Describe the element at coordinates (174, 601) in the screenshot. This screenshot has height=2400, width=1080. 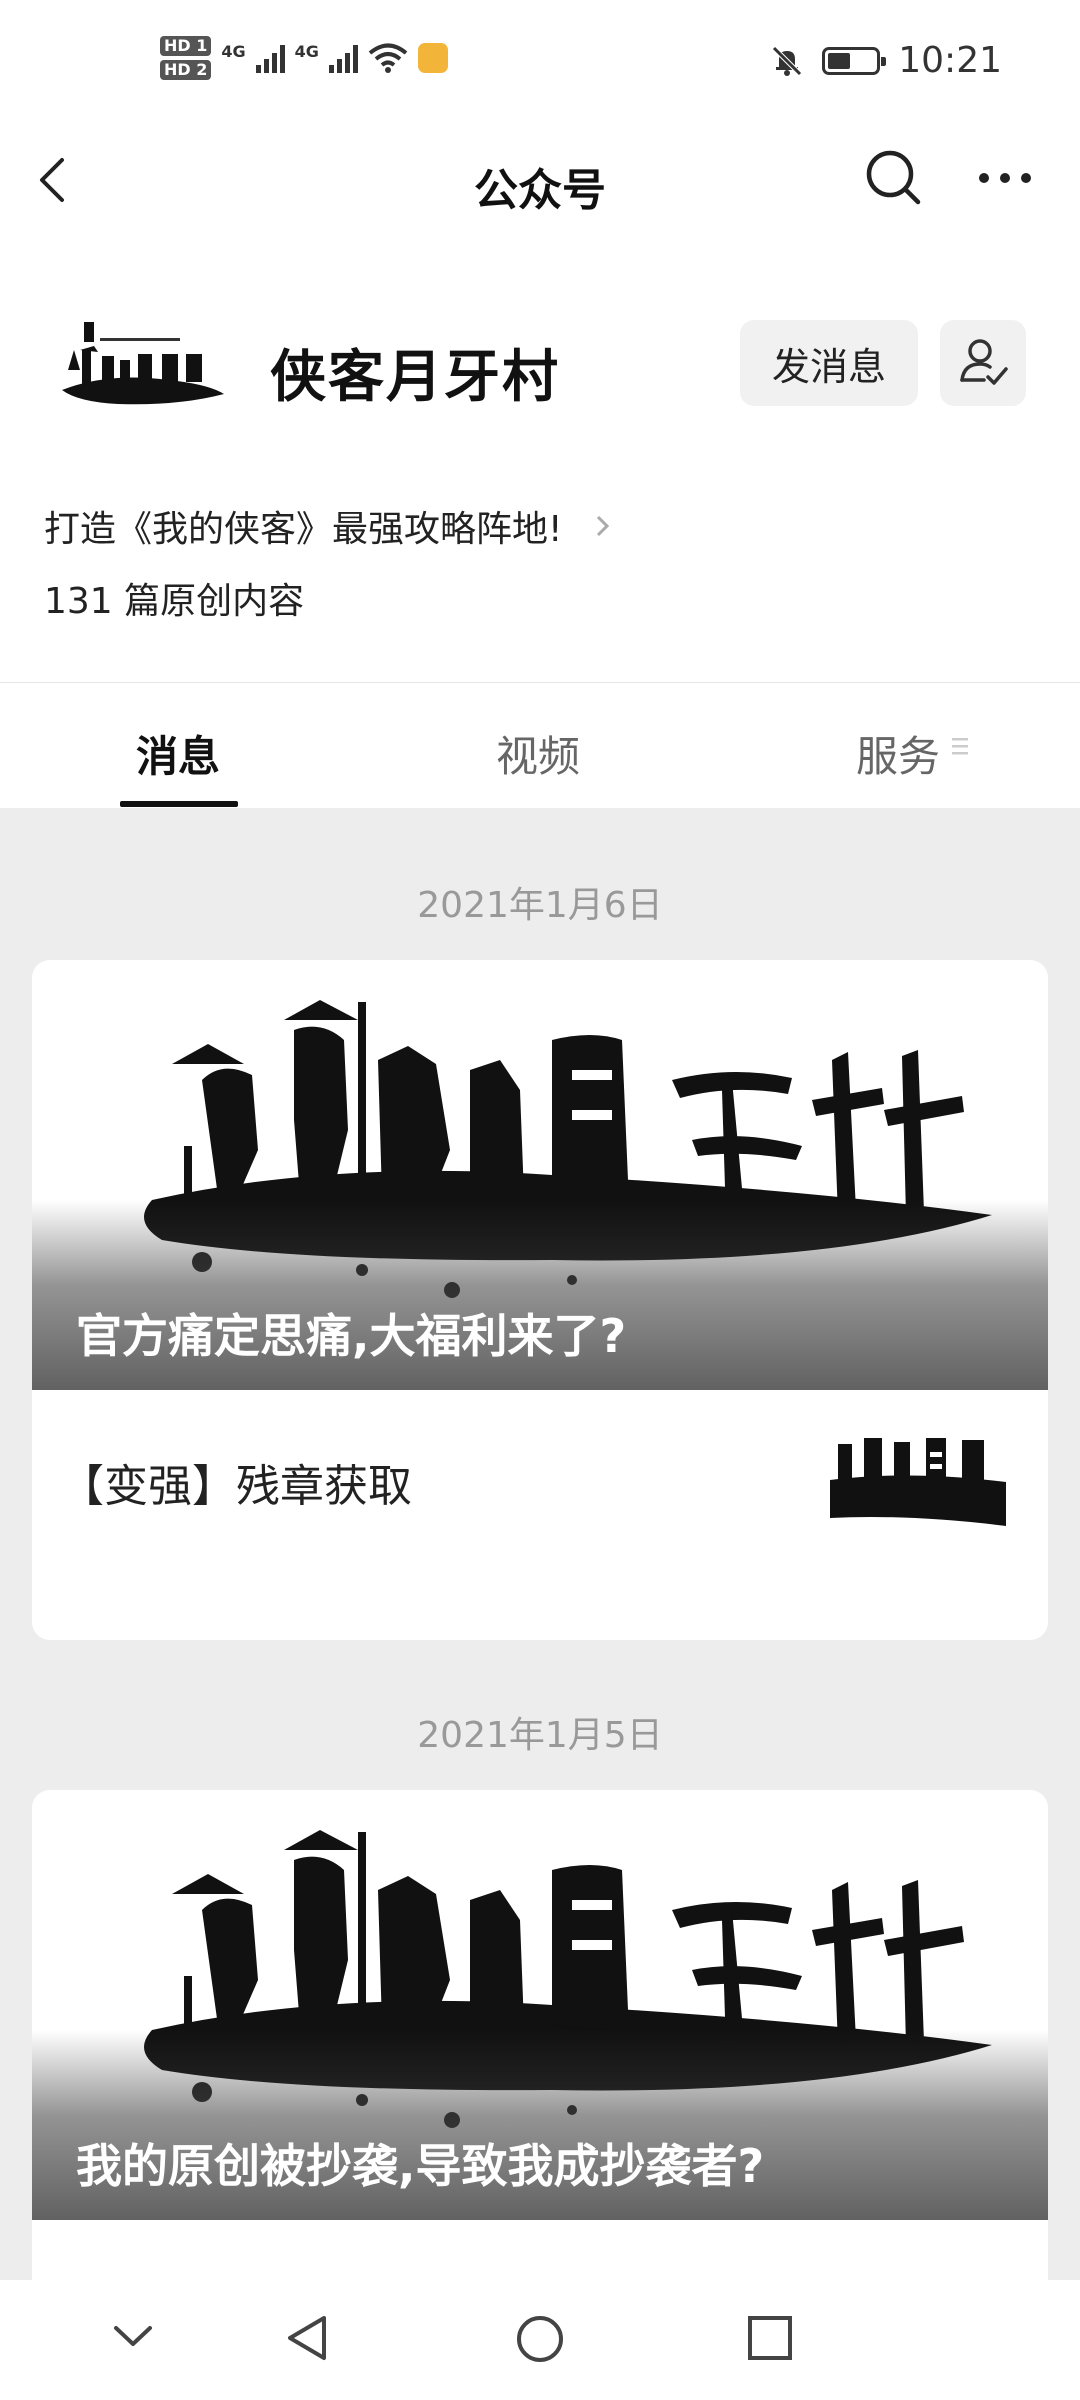
I see `original-content-count: 131 篇原创内容` at that location.